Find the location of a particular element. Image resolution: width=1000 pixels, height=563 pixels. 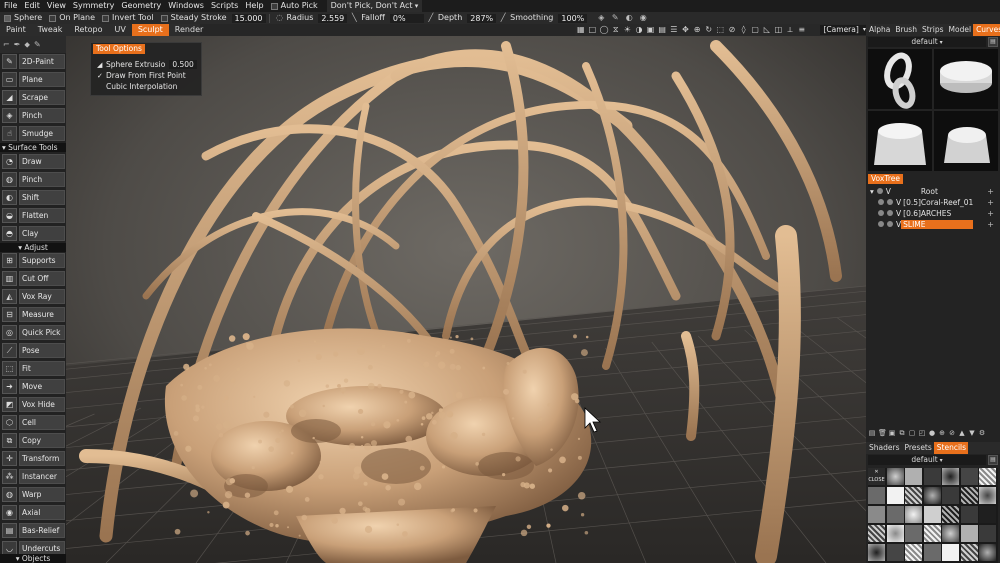

sphere-checkbox is located at coordinates (7, 18).